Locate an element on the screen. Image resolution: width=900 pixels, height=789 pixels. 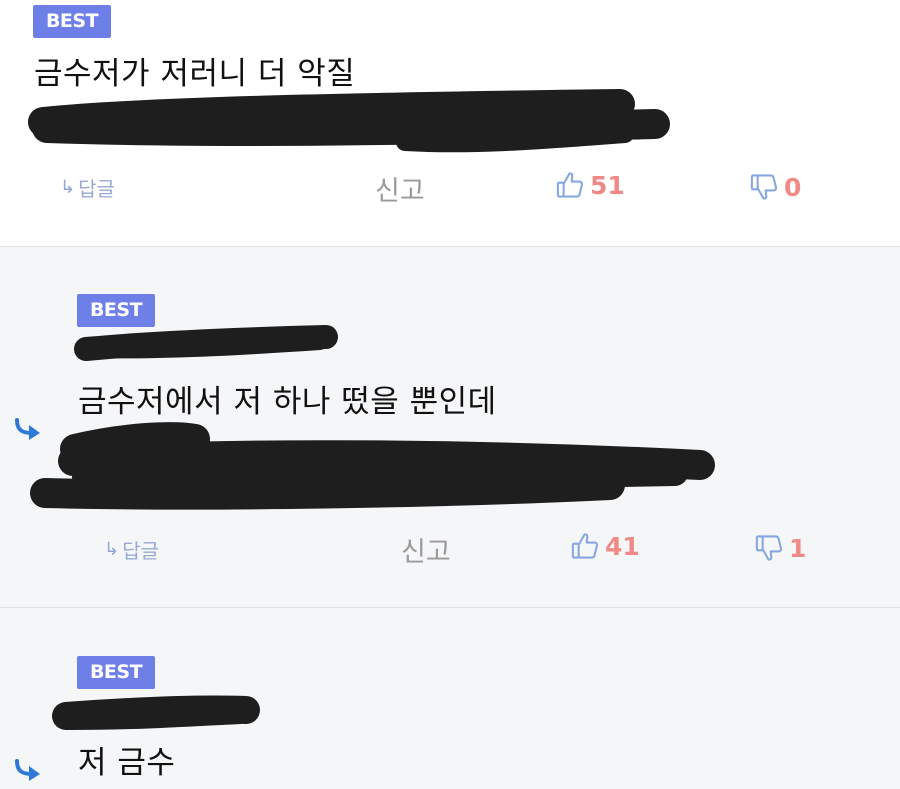
comment-text: 금수저가 저러니 더 악질 is located at coordinates (195, 74).